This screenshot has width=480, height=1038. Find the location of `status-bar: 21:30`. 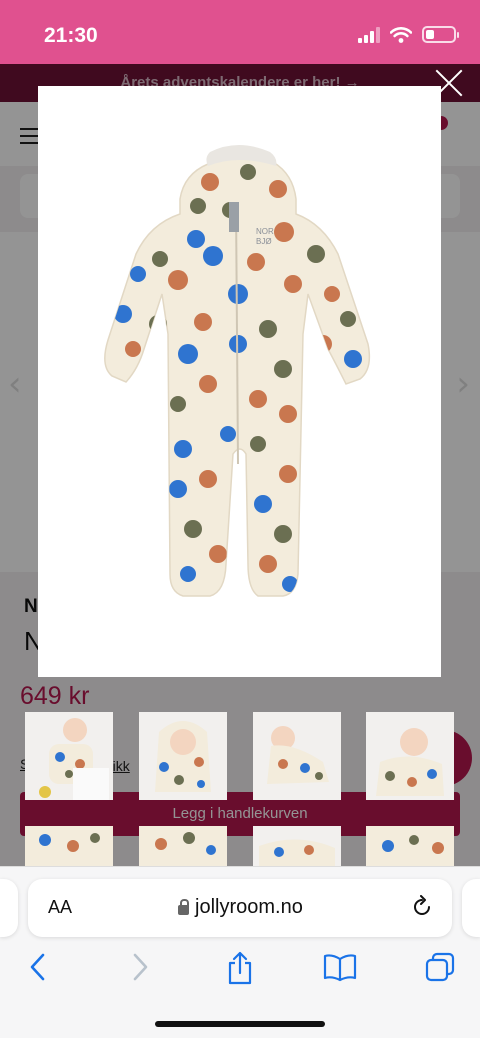

status-bar: 21:30 is located at coordinates (240, 32).